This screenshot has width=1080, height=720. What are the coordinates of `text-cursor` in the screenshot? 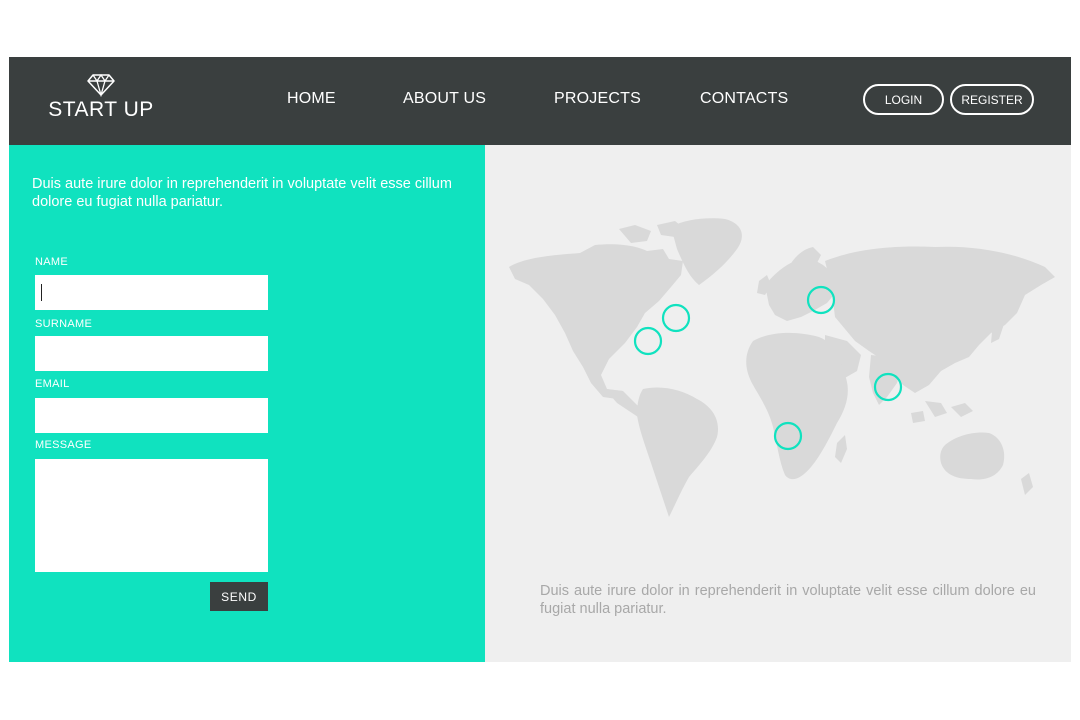 It's located at (41, 292).